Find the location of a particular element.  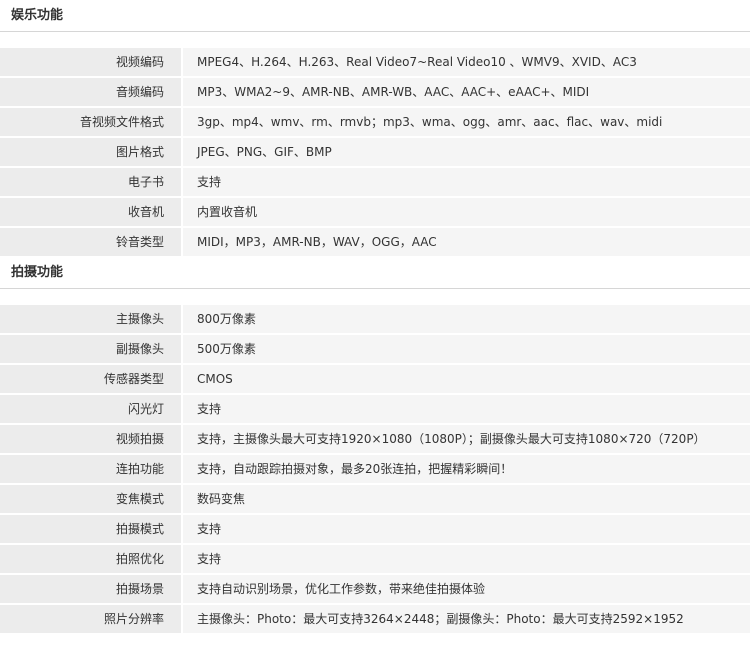

spec-value: 500万像素 is located at coordinates (466, 349).